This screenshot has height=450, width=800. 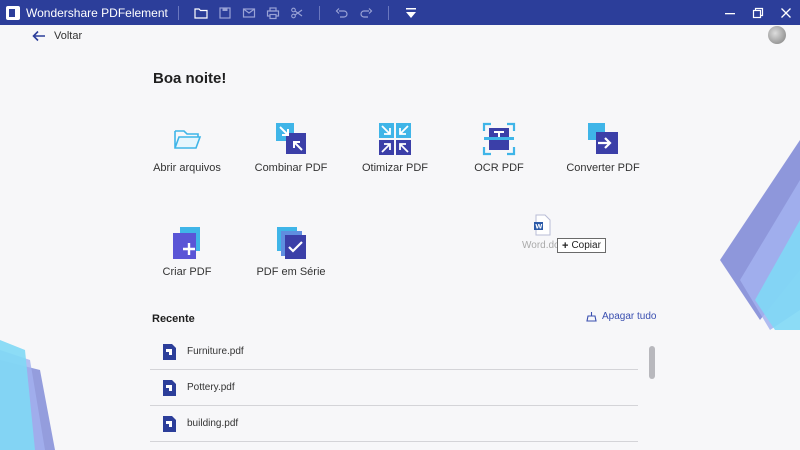 I want to click on convert-pdf-button: Converter PDF, so click(x=603, y=148).